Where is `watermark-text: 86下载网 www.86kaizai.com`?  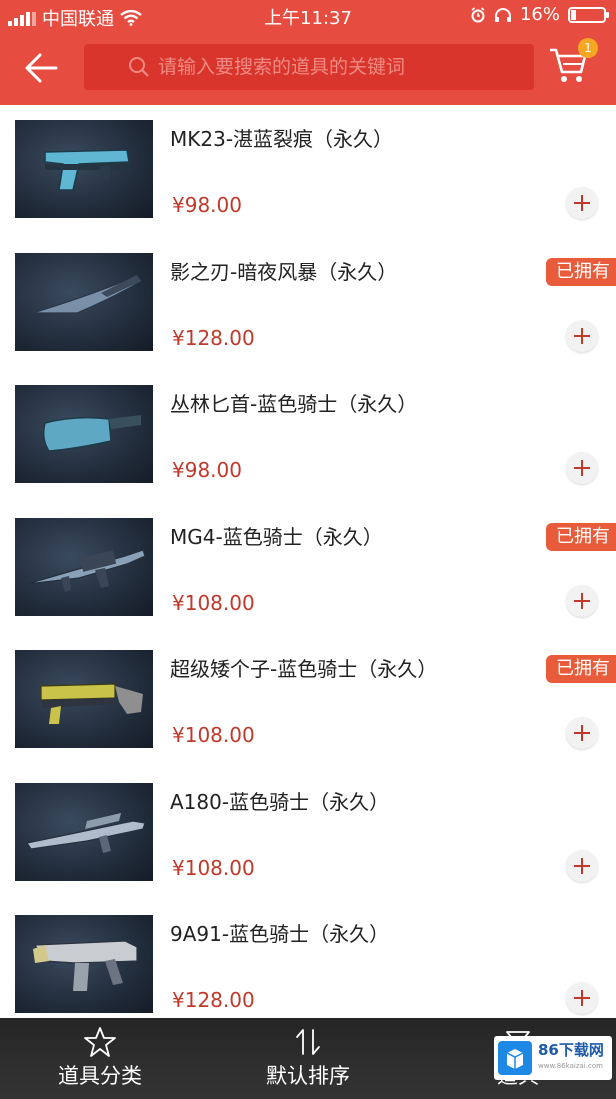
watermark-text: 86下载网 www.86kaizai.com is located at coordinates (571, 1058).